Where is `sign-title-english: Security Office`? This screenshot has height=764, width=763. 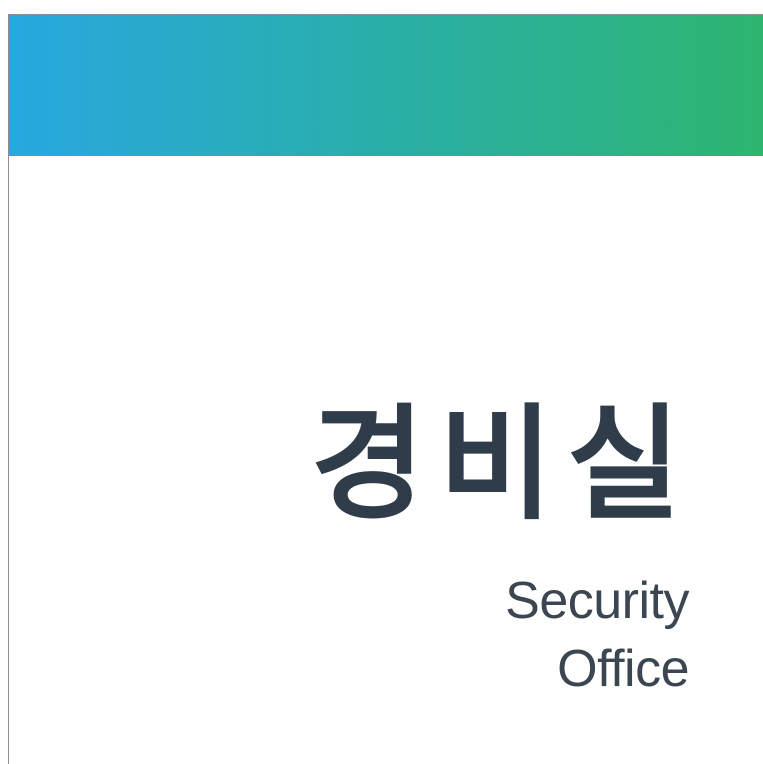
sign-title-english: Security Office is located at coordinates (559, 635).